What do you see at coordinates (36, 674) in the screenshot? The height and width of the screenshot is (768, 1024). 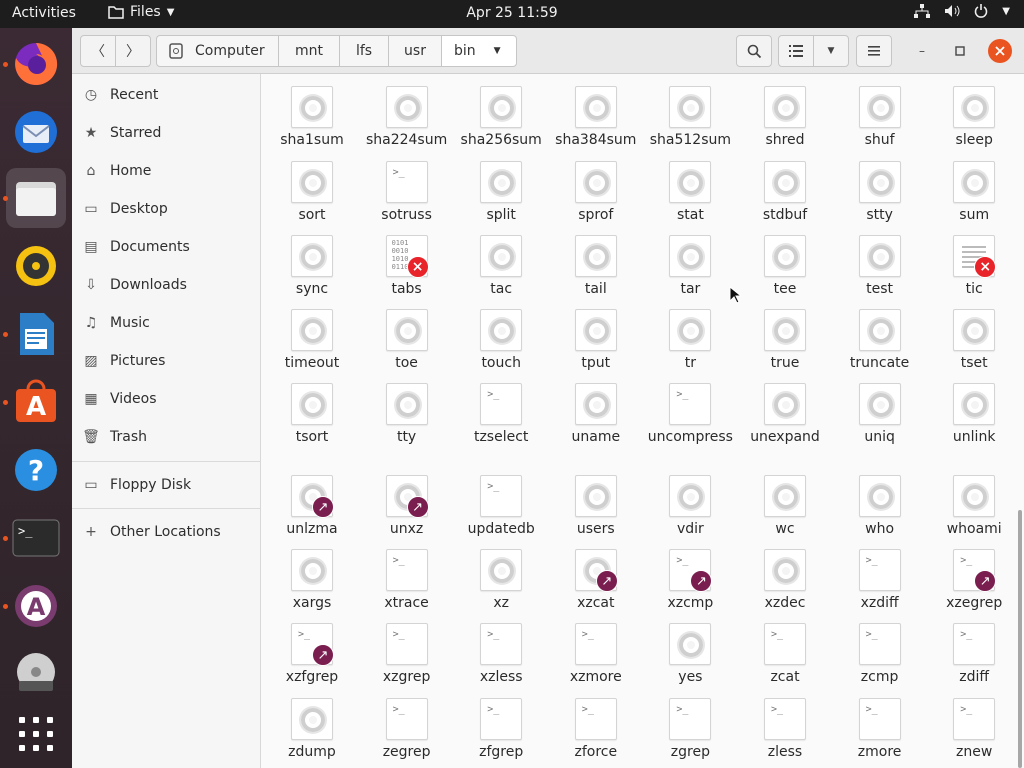 I see `dvd-launcher` at bounding box center [36, 674].